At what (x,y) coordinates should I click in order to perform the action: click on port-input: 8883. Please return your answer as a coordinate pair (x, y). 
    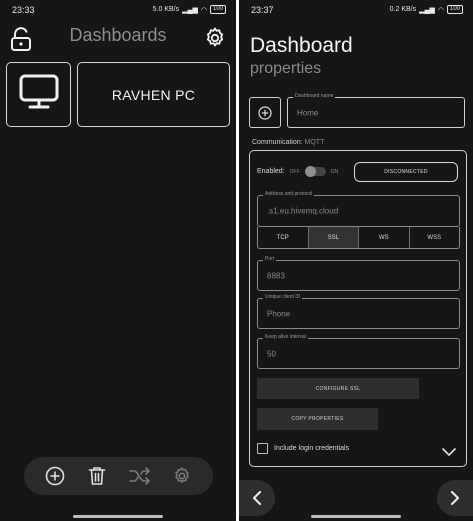
    Looking at the image, I should click on (276, 275).